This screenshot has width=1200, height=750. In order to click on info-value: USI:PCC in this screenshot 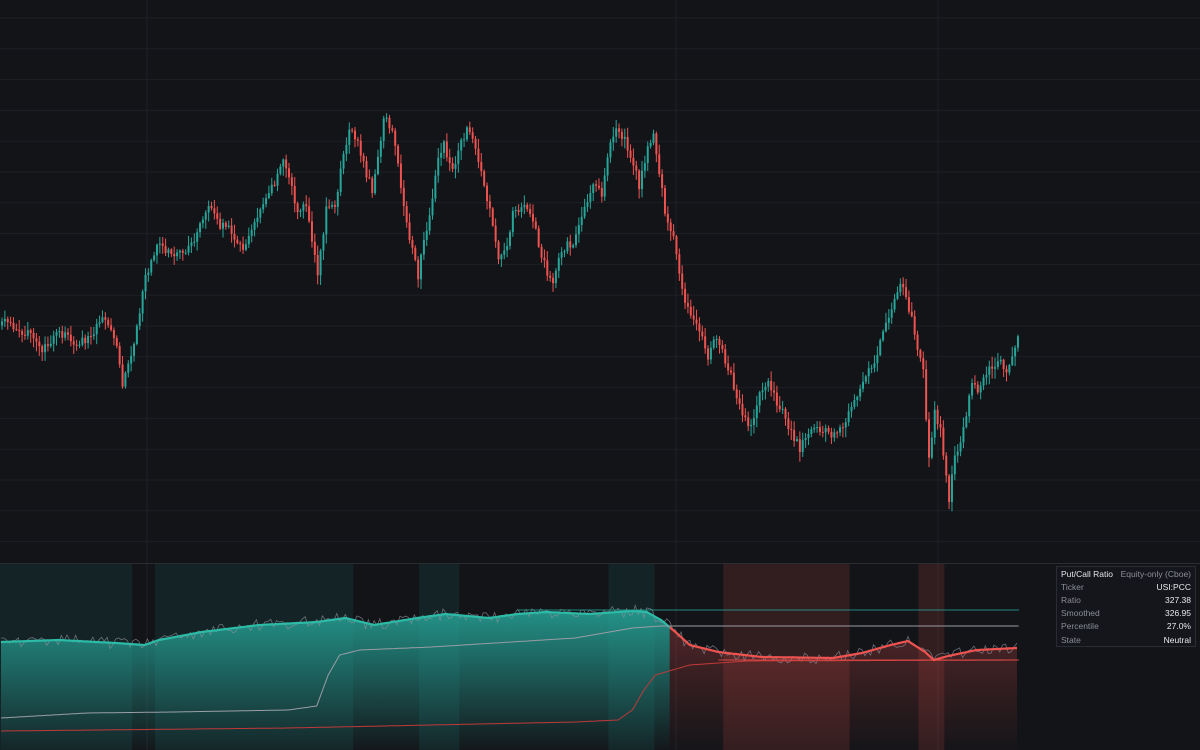, I will do `click(1173, 586)`.